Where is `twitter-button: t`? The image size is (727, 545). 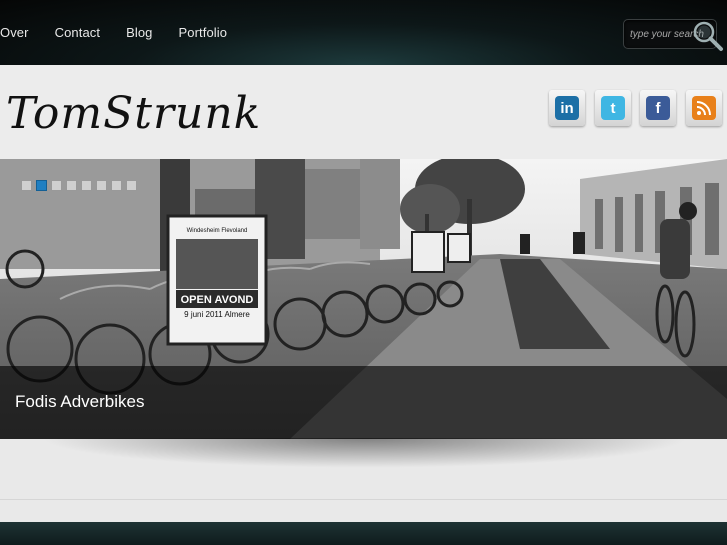
twitter-button: t is located at coordinates (613, 108).